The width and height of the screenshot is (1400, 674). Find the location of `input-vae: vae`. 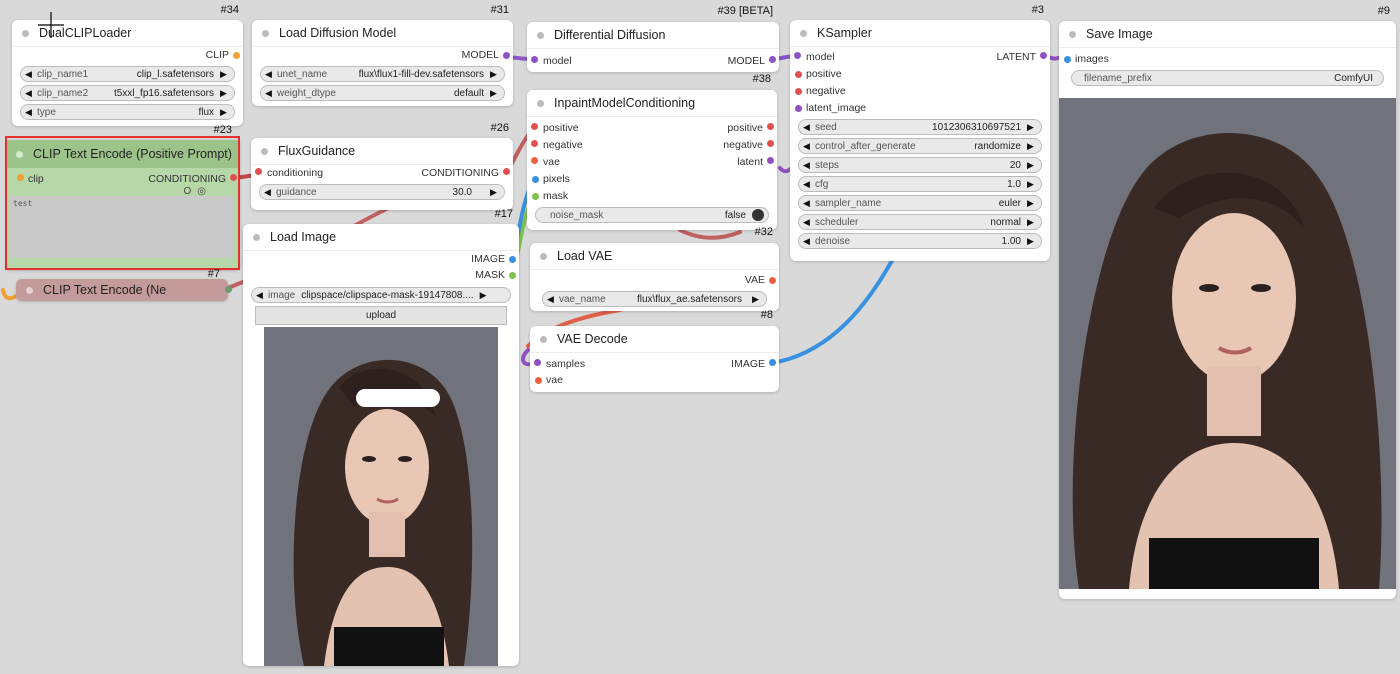

input-vae: vae is located at coordinates (545, 162).